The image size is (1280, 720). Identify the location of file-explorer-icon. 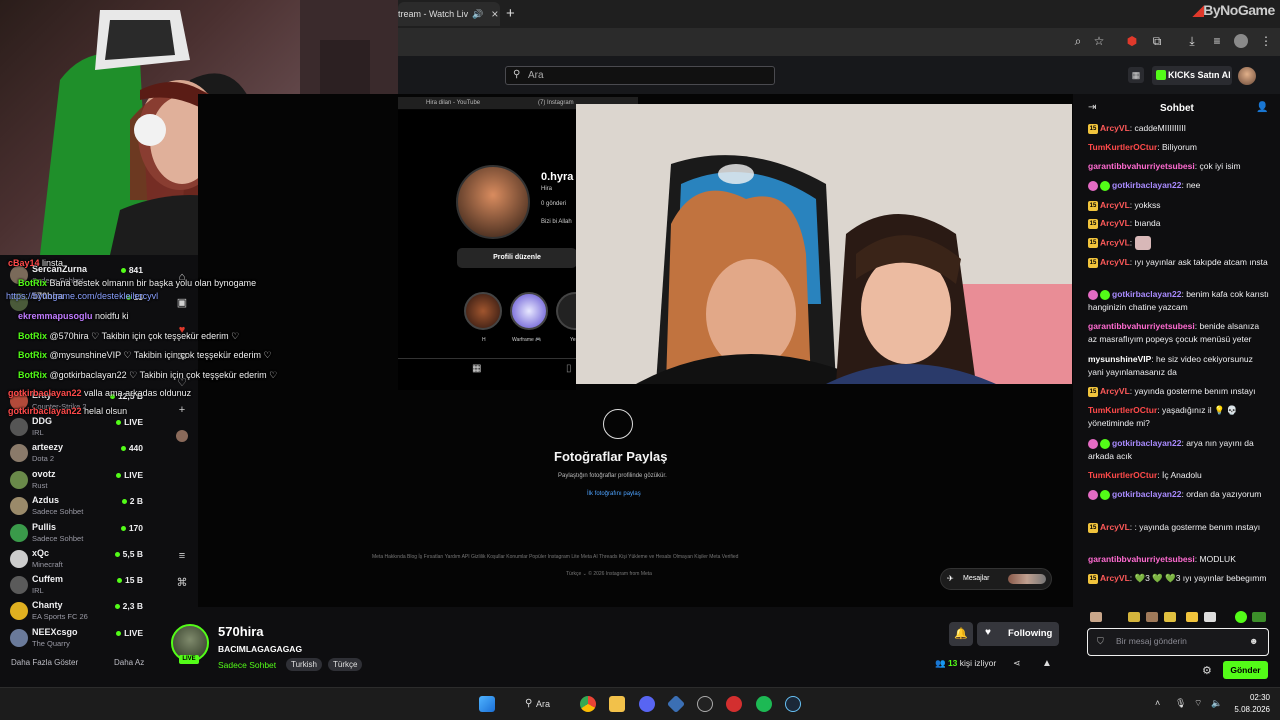
(617, 704).